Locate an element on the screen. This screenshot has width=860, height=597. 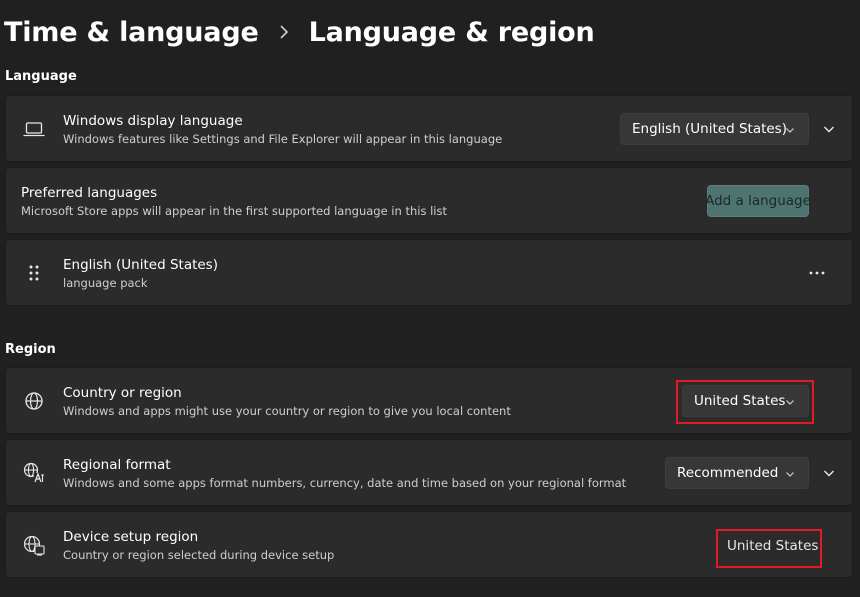
display-language-title: Windows display language is located at coordinates (153, 121).